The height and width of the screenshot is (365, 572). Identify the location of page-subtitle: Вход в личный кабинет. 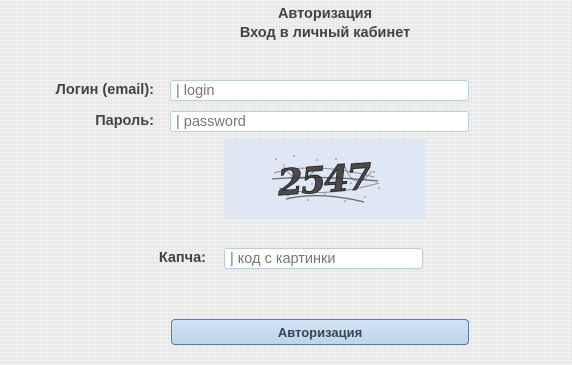
(325, 33).